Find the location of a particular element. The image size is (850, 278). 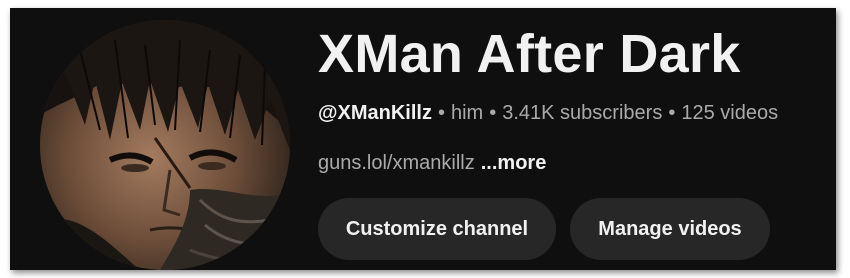

more-link: ...more is located at coordinates (514, 163).